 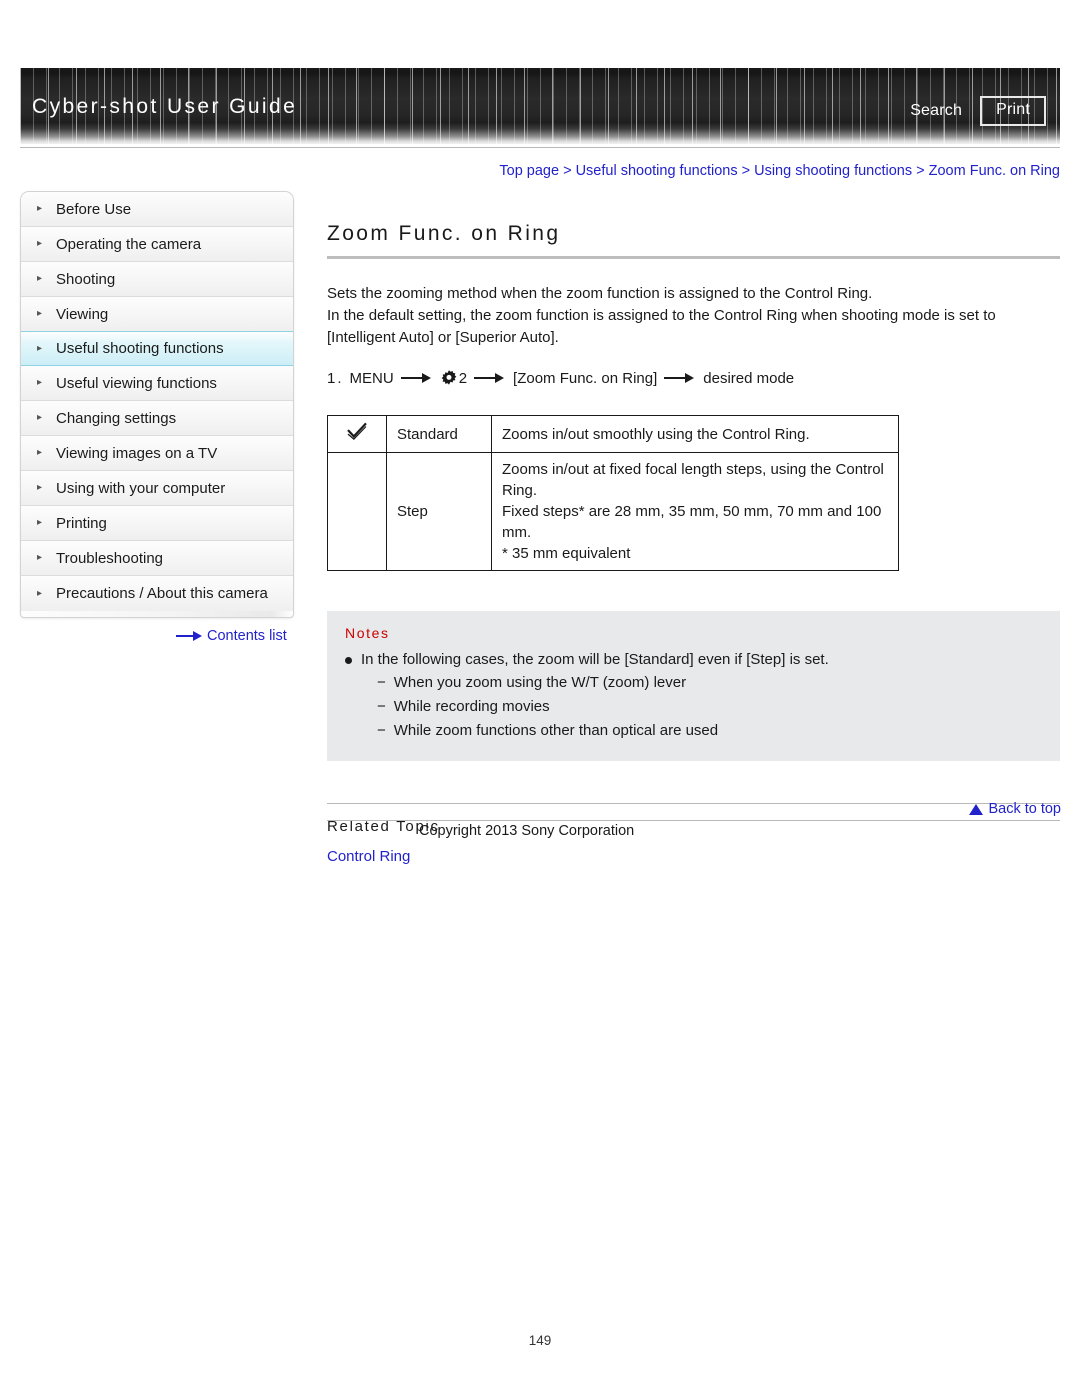 What do you see at coordinates (157, 523) in the screenshot?
I see `sidebar-item-printing: ▸ Printing` at bounding box center [157, 523].